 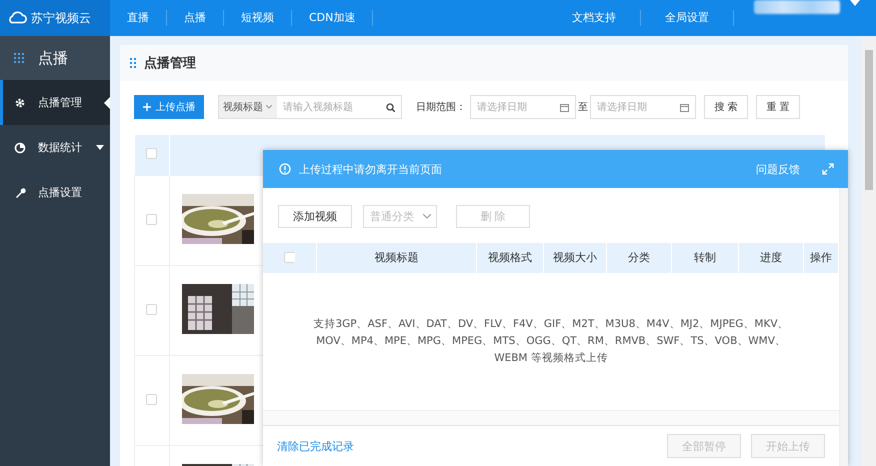 I want to click on upload-button: 上传点播, so click(x=169, y=107).